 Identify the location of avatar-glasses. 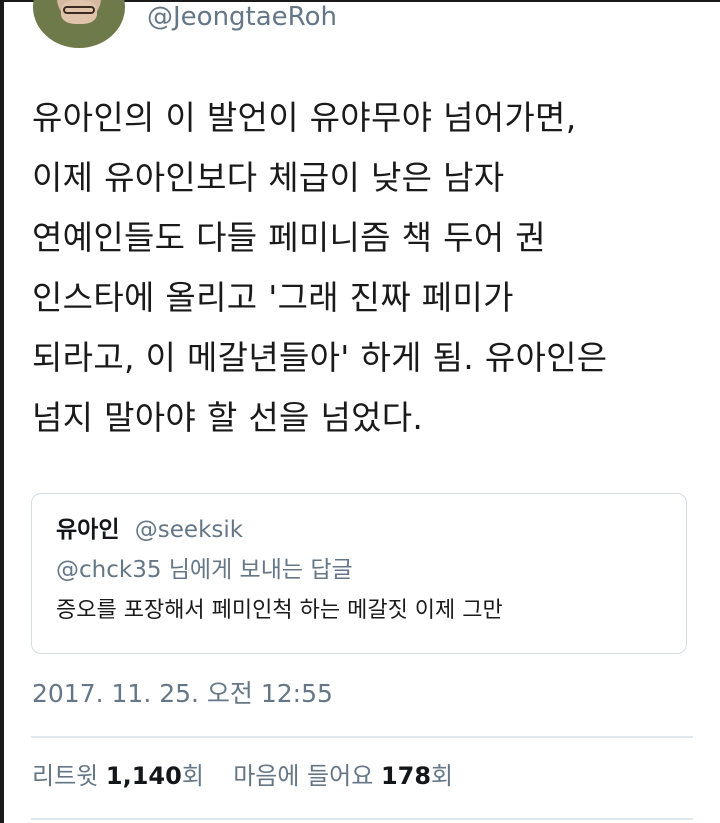
(79, 10).